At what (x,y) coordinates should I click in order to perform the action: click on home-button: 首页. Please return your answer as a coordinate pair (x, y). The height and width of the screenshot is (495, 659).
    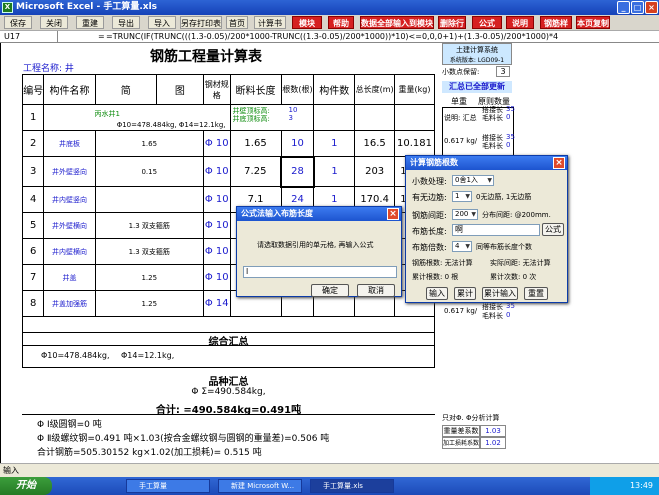
    Looking at the image, I should click on (237, 22).